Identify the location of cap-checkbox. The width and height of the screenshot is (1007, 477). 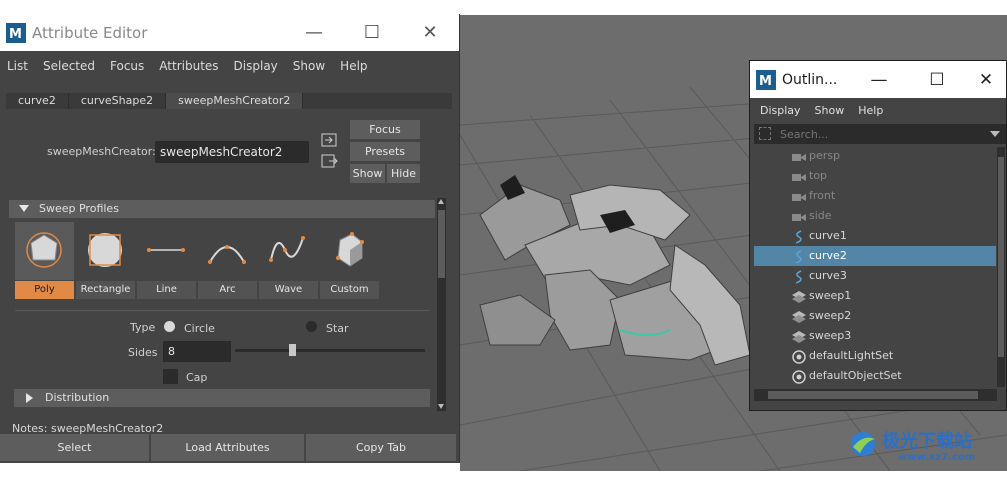
(170, 376).